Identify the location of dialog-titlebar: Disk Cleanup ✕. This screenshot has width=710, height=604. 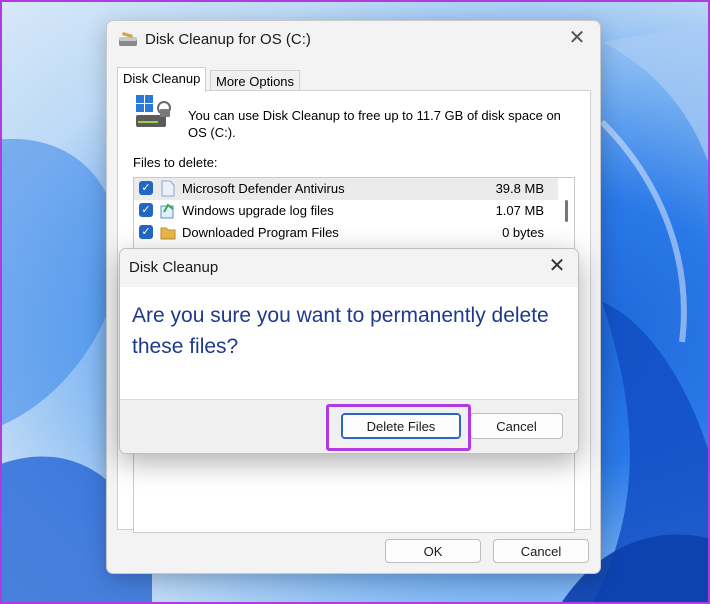
(349, 268).